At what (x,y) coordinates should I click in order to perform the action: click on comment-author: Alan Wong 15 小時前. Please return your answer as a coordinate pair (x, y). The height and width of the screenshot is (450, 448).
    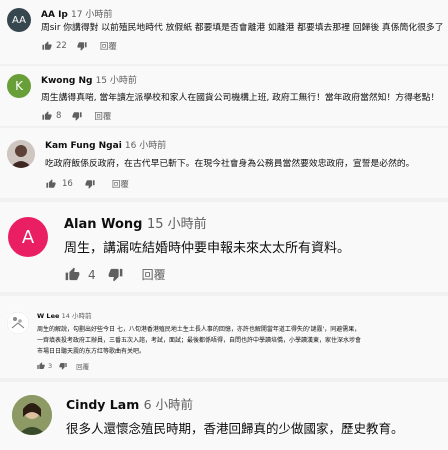
    Looking at the image, I should click on (135, 222).